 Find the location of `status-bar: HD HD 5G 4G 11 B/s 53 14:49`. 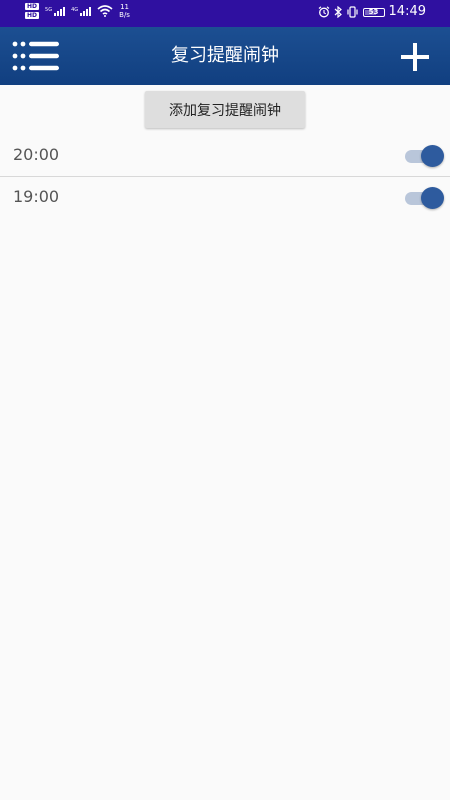

status-bar: HD HD 5G 4G 11 B/s 53 14:49 is located at coordinates (225, 13).